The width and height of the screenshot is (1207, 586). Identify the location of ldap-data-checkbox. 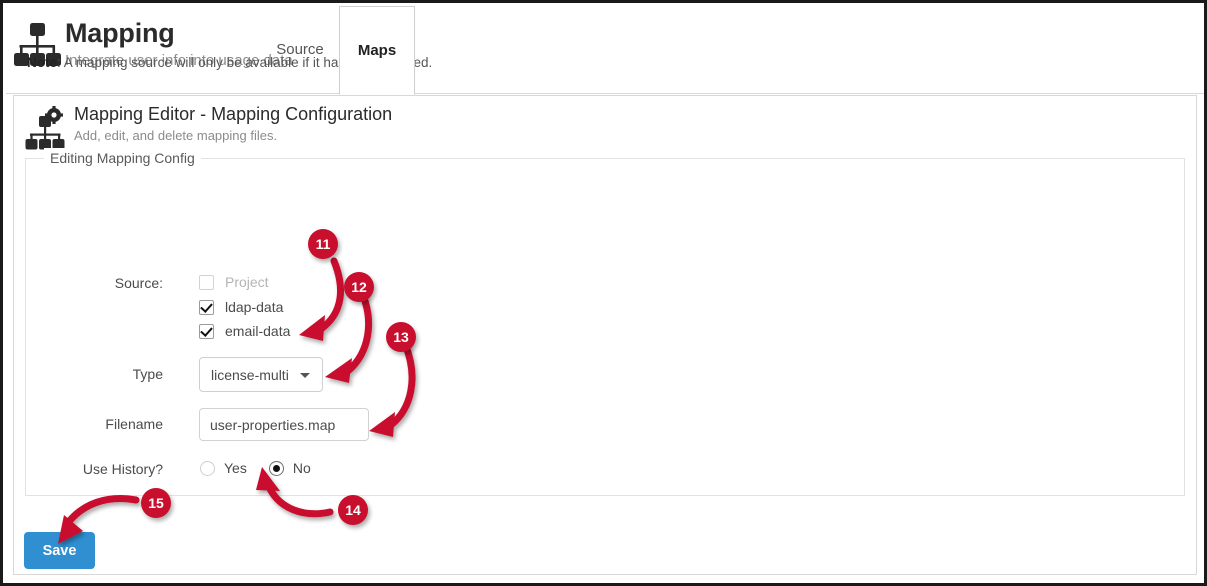
(206, 307).